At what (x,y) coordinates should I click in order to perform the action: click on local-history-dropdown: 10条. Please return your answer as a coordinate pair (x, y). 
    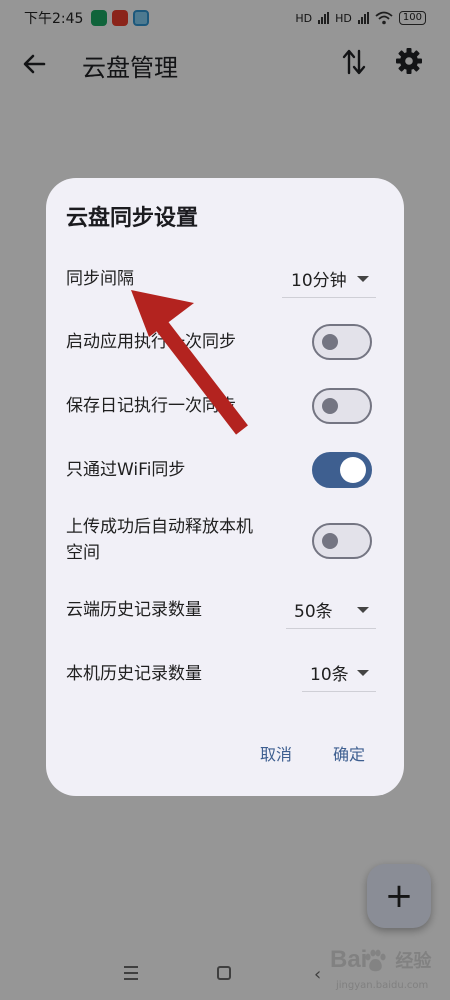
    Looking at the image, I should click on (339, 672).